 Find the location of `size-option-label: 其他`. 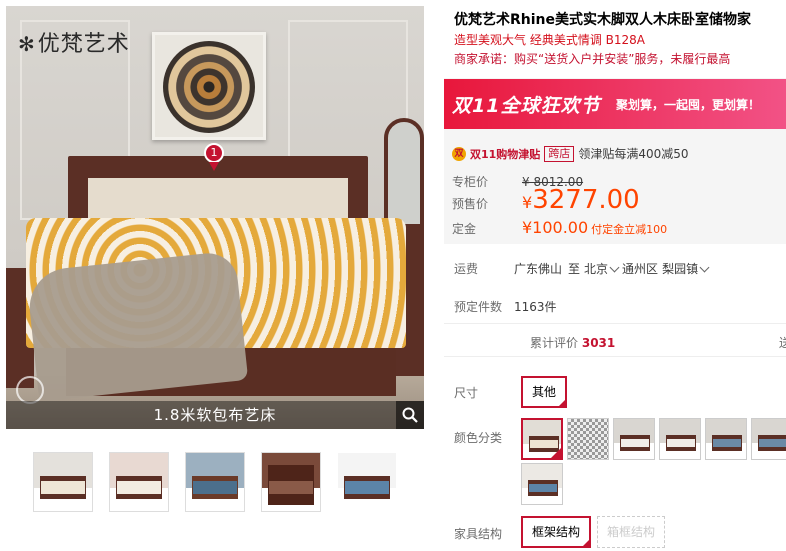

size-option-label: 其他 is located at coordinates (544, 392).